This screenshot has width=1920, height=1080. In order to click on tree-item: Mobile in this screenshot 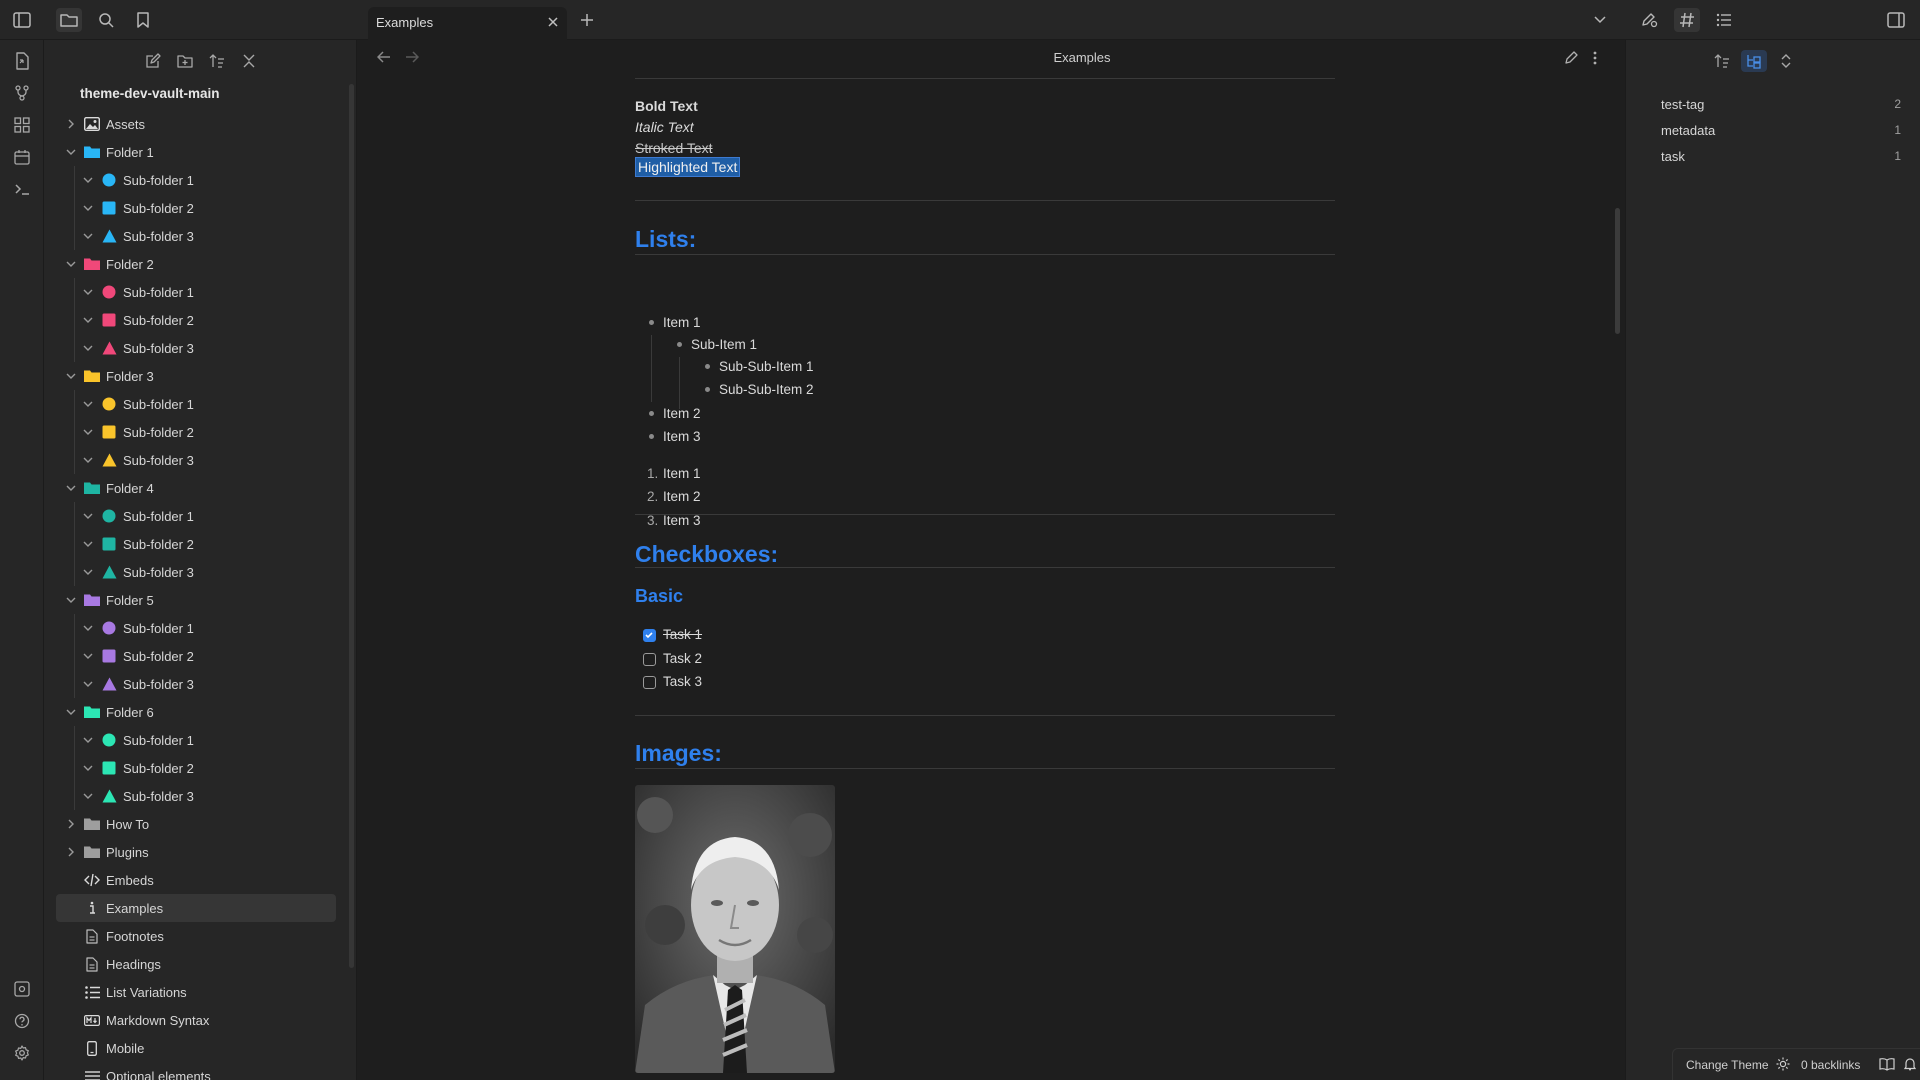, I will do `click(196, 1048)`.